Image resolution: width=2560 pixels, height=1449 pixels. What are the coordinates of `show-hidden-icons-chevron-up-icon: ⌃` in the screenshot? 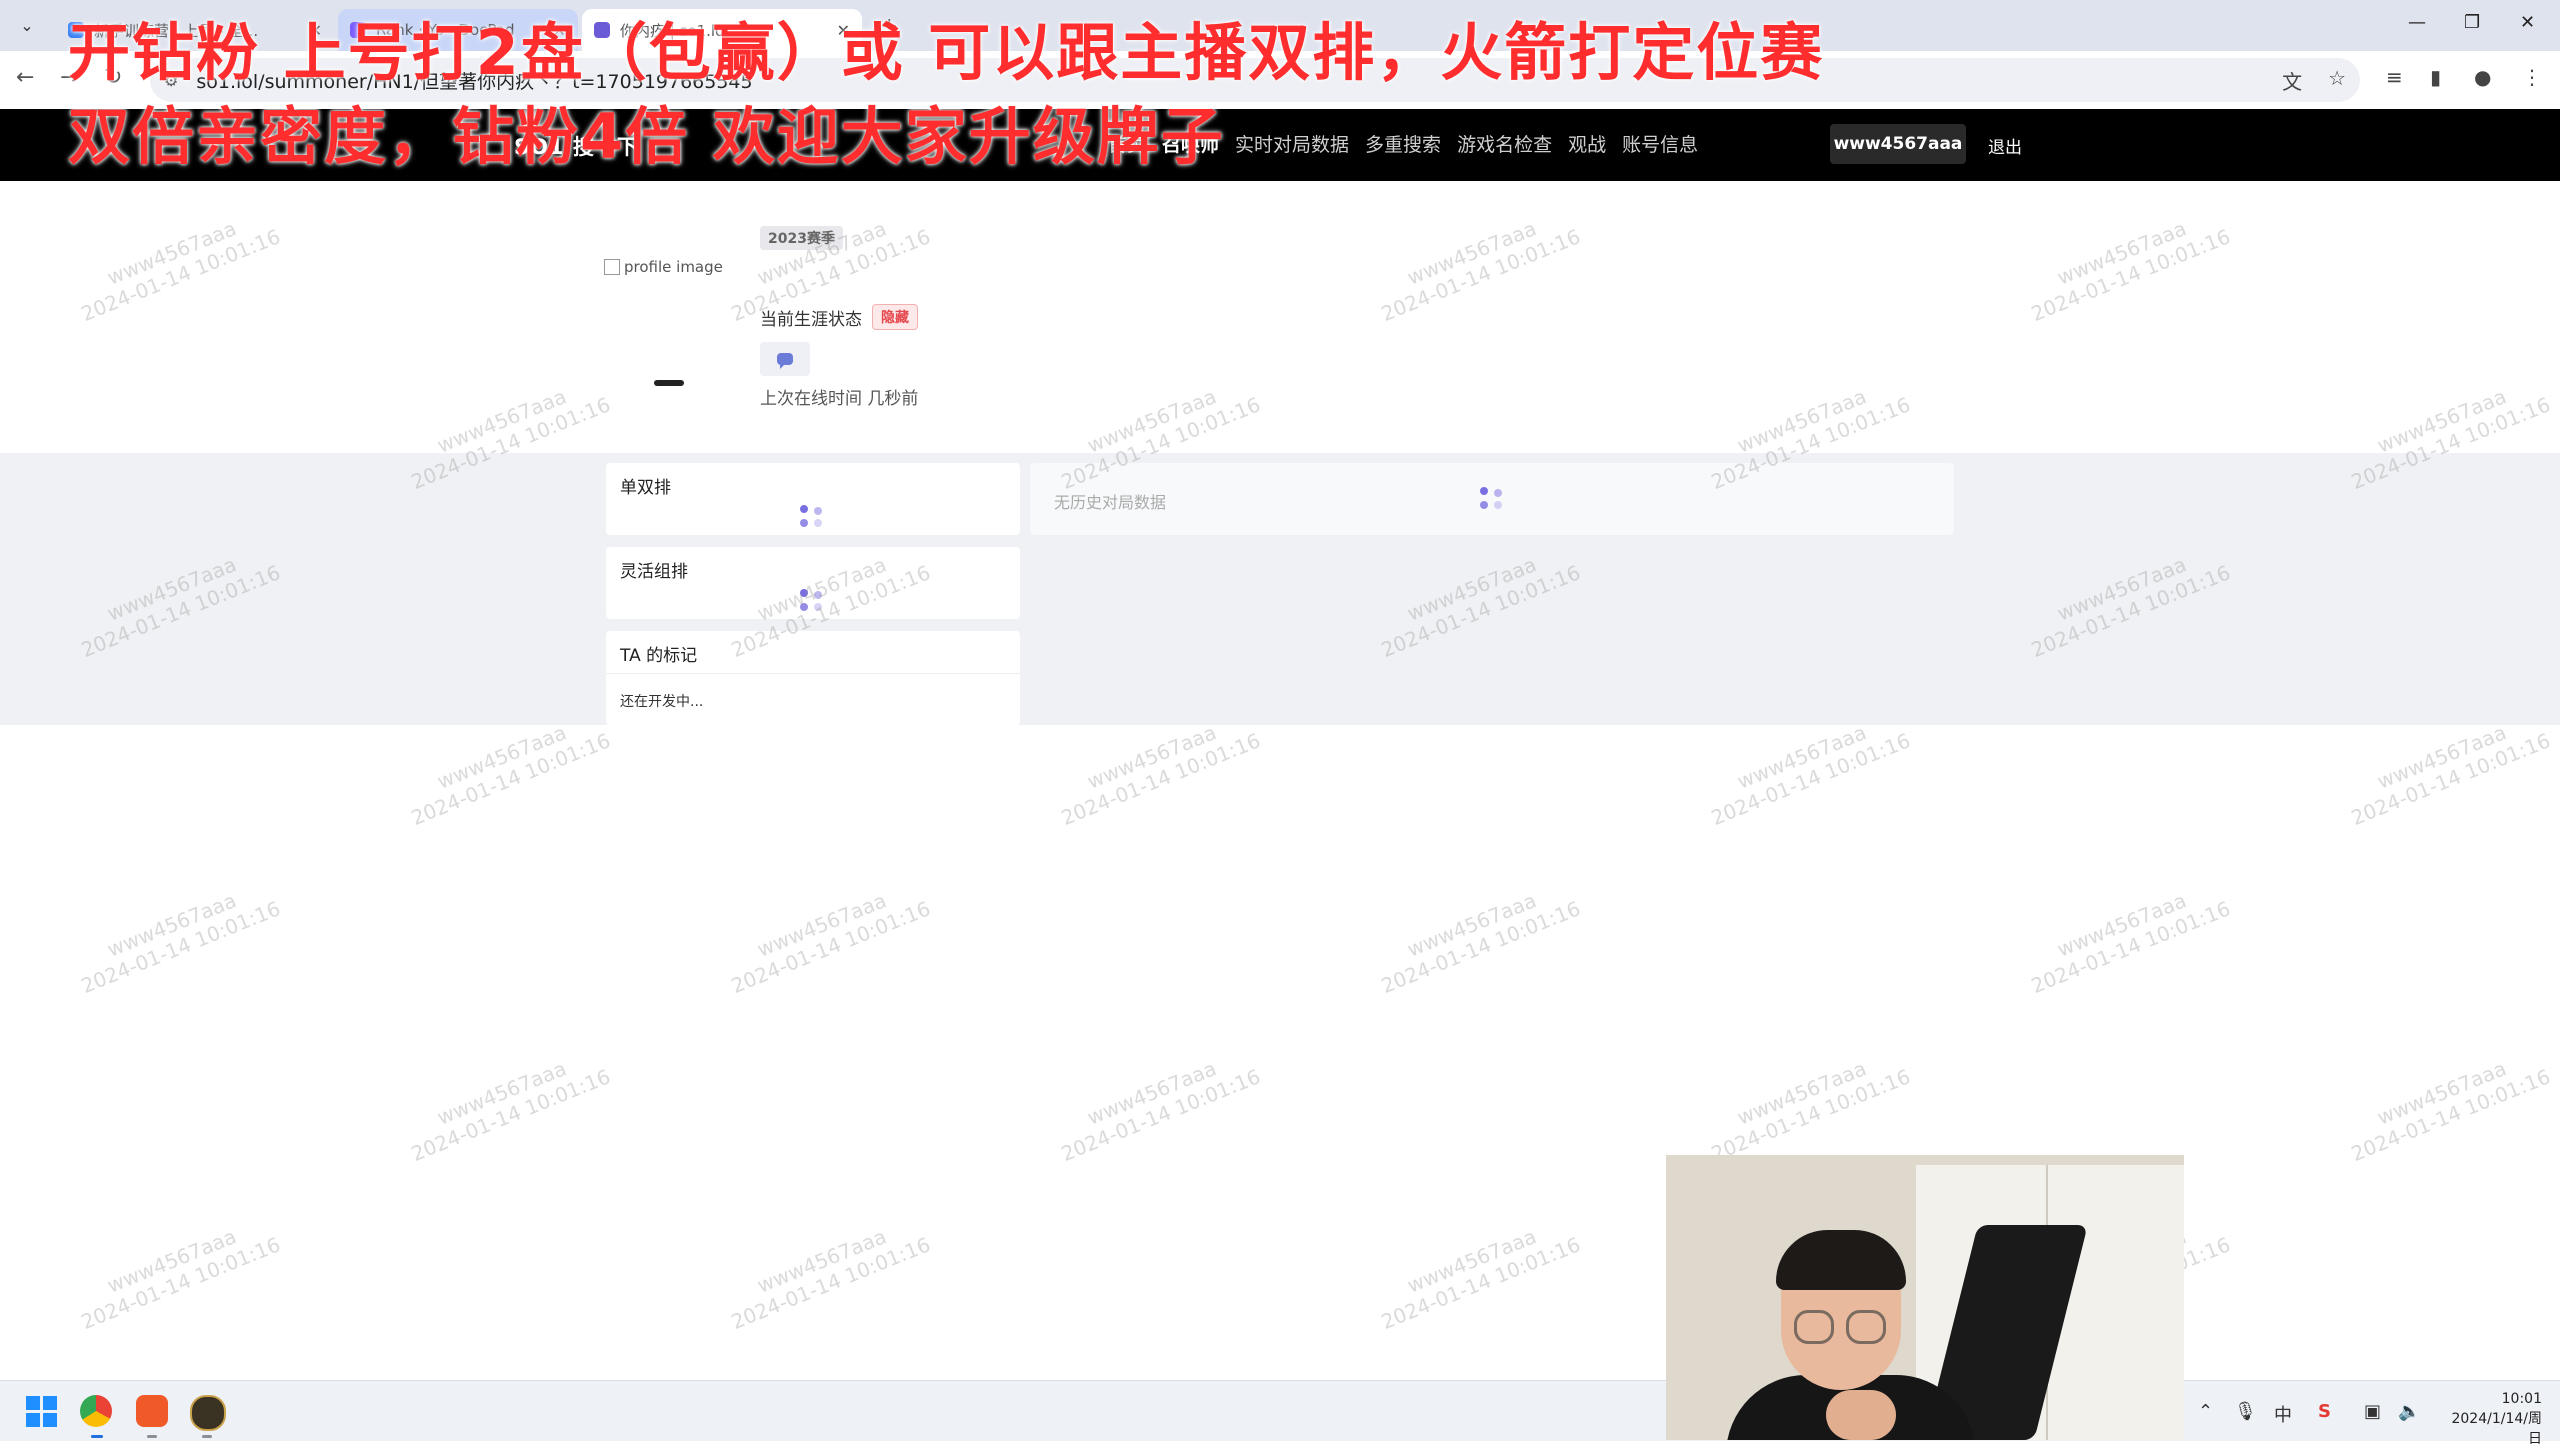 It's located at (2205, 1411).